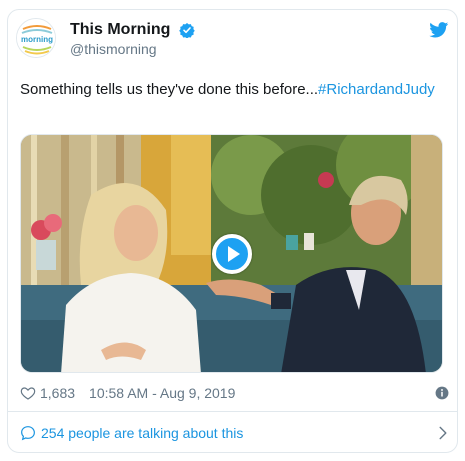 Image resolution: width=465 pixels, height=461 pixels. What do you see at coordinates (120, 30) in the screenshot?
I see `display-name: This Morning` at bounding box center [120, 30].